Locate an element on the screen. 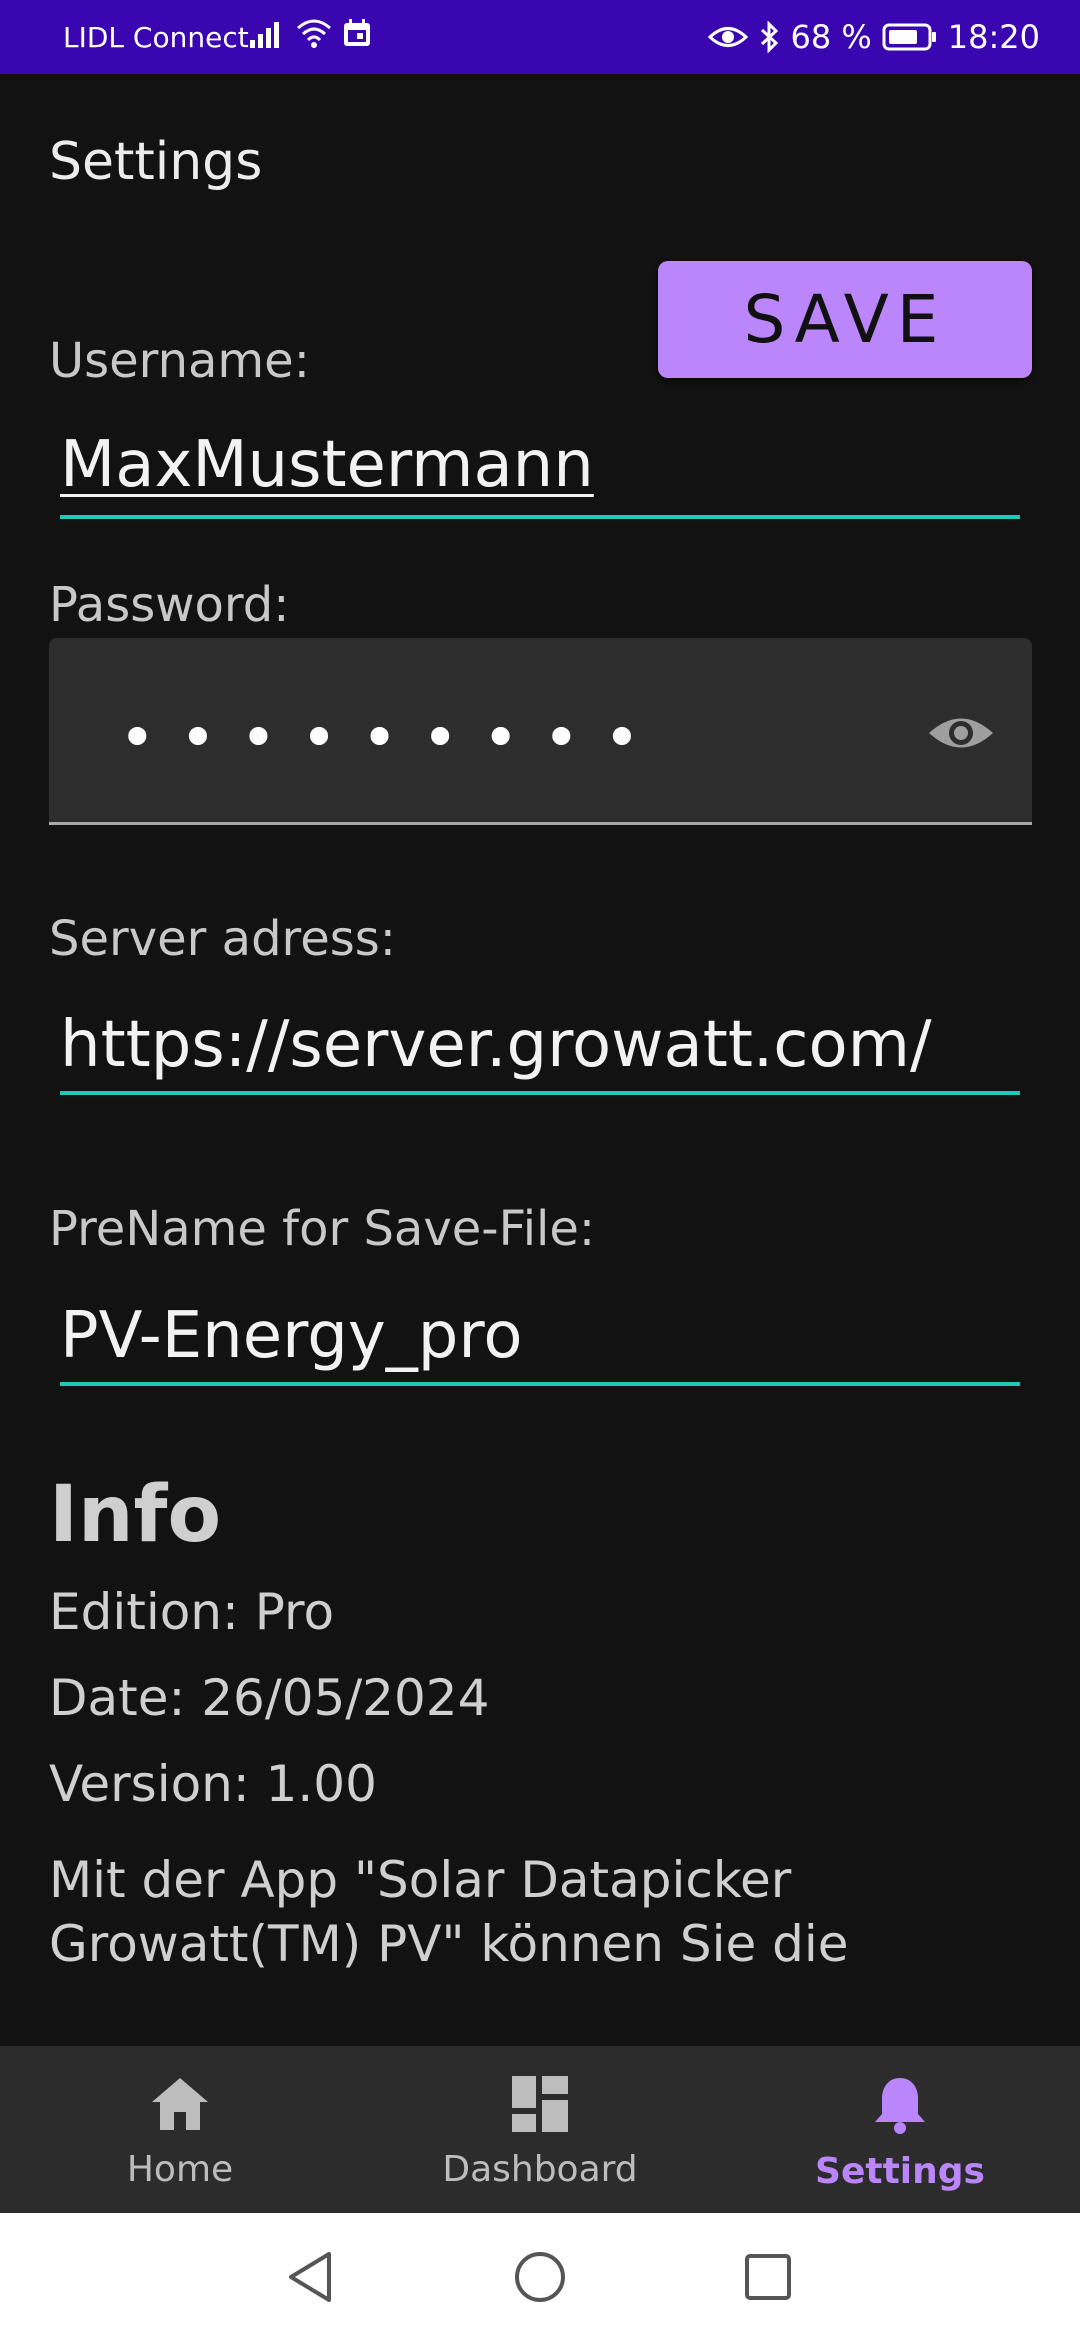 The width and height of the screenshot is (1080, 2340). username-field: MaxMustermann is located at coordinates (540, 472).